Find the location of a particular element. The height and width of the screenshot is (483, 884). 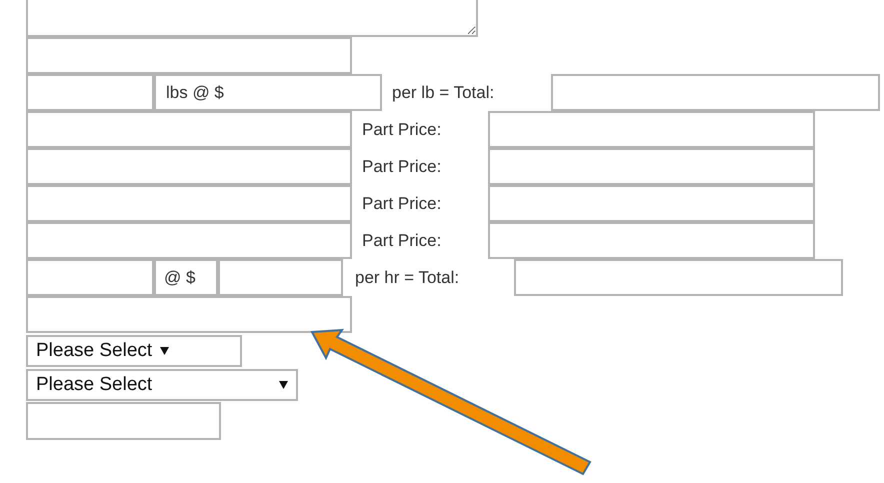

total-label: per lb = Total: is located at coordinates (444, 93).